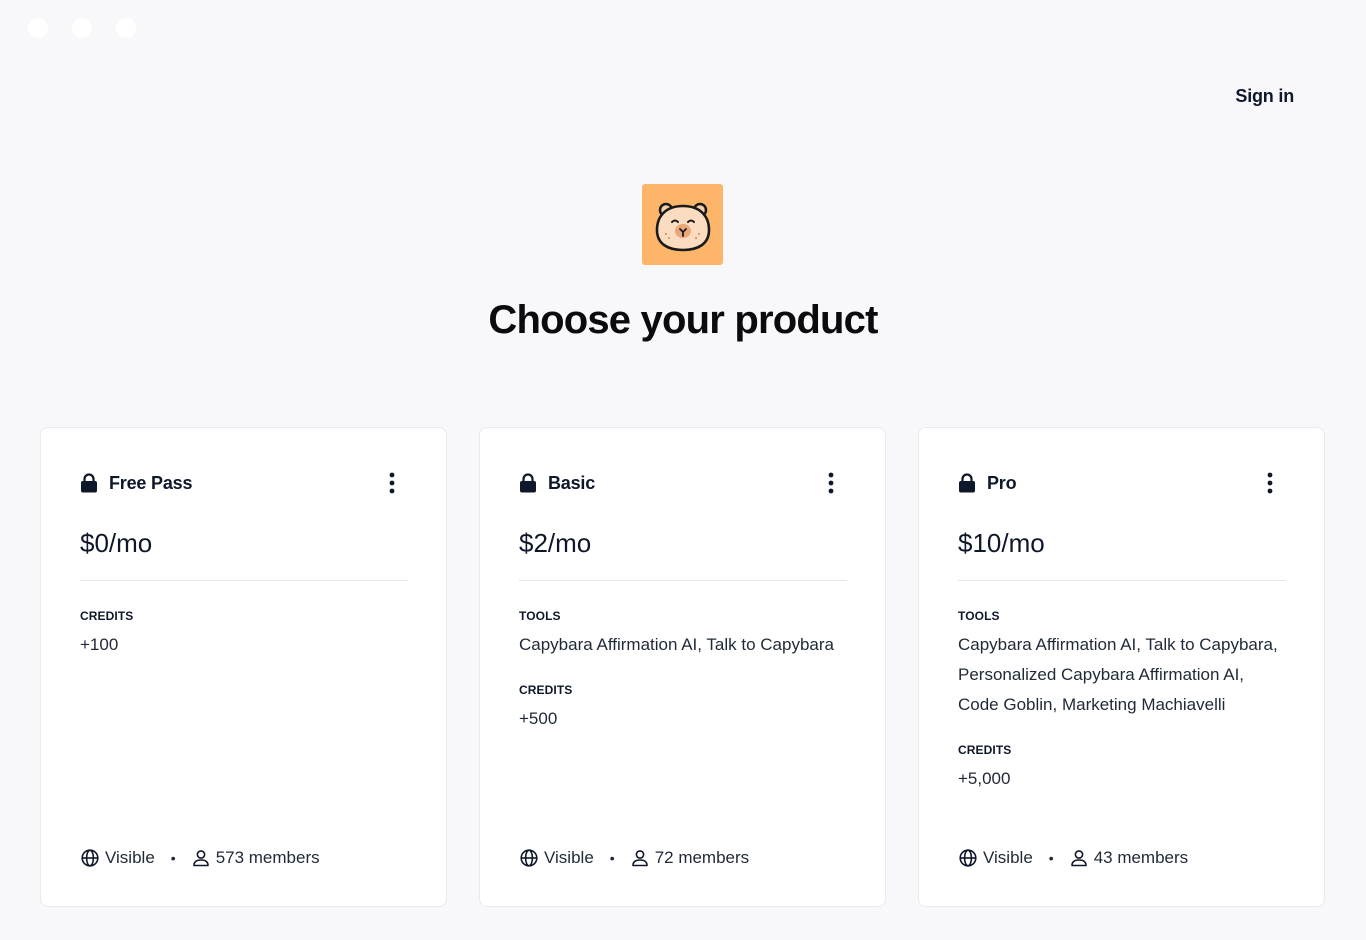 The image size is (1366, 940). I want to click on card-footer: Visible • 573 members, so click(200, 858).